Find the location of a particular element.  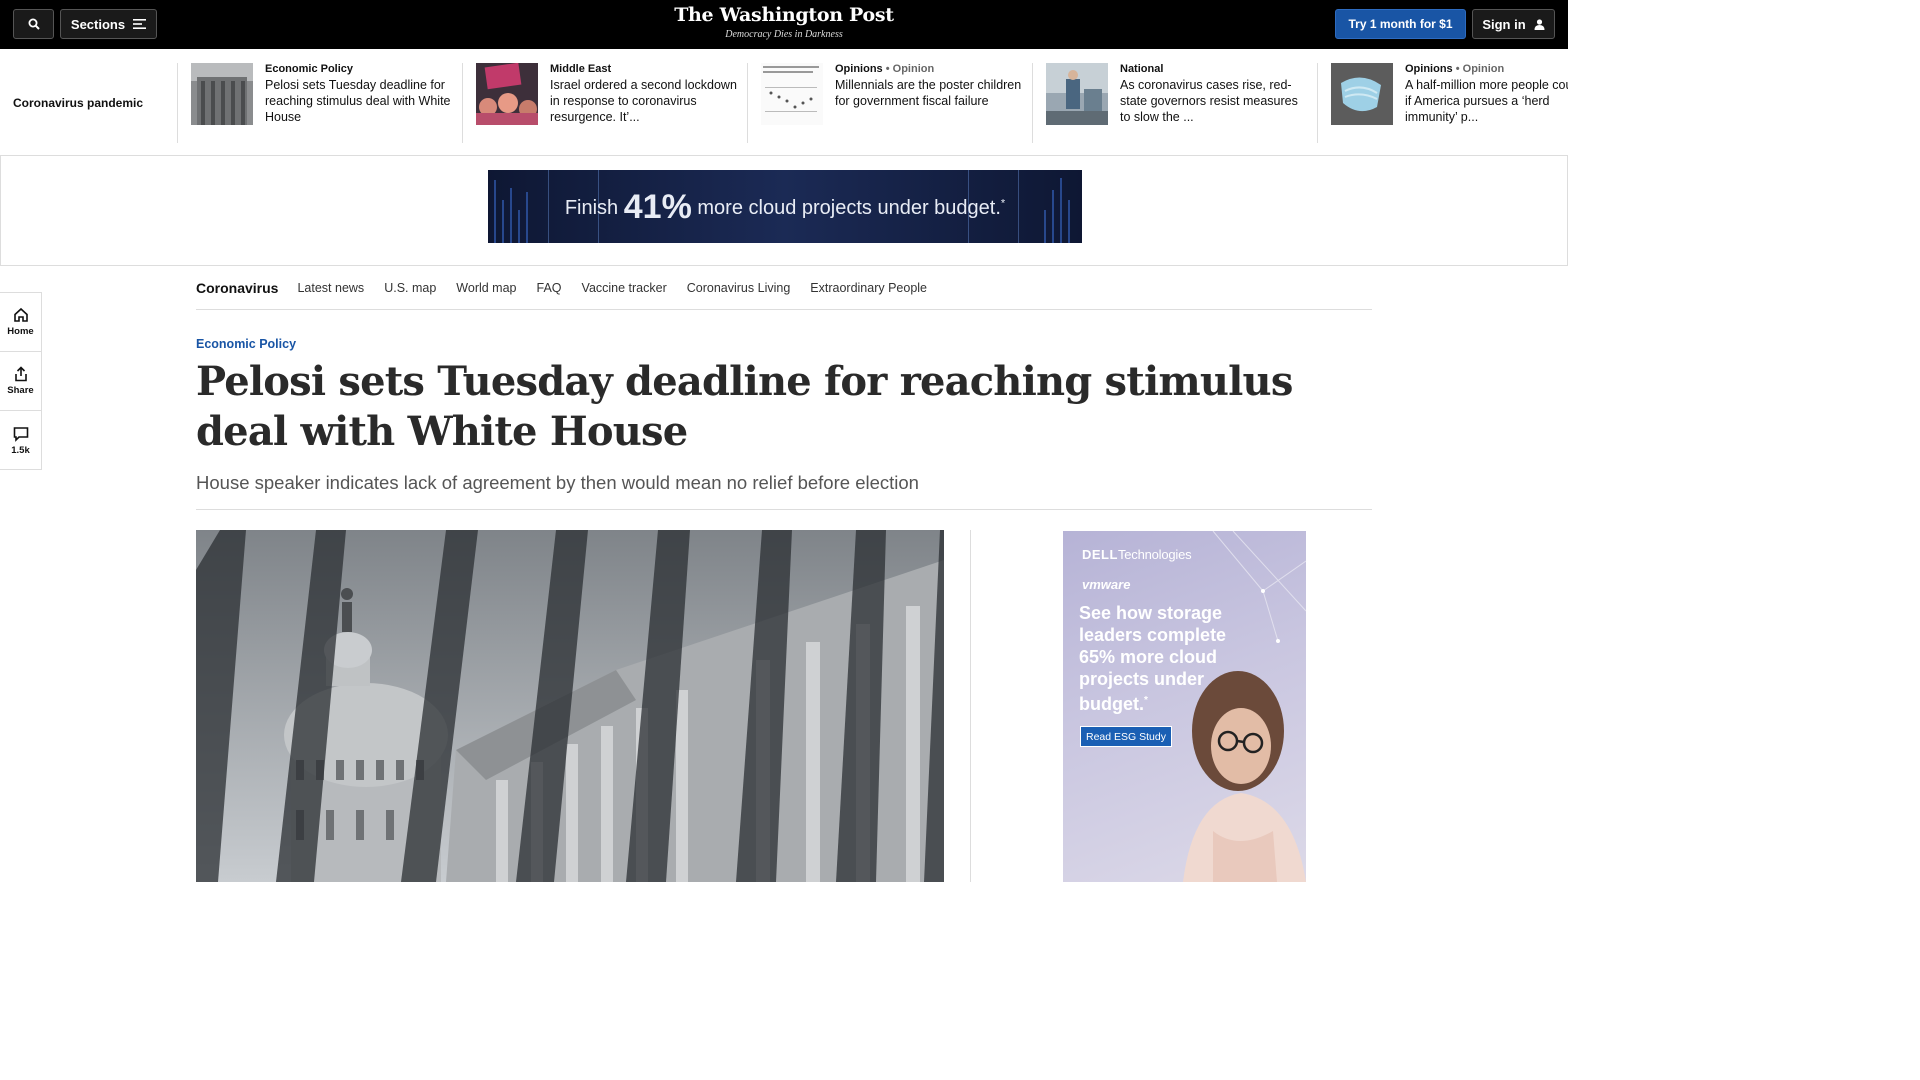

user-icon is located at coordinates (1539, 24).